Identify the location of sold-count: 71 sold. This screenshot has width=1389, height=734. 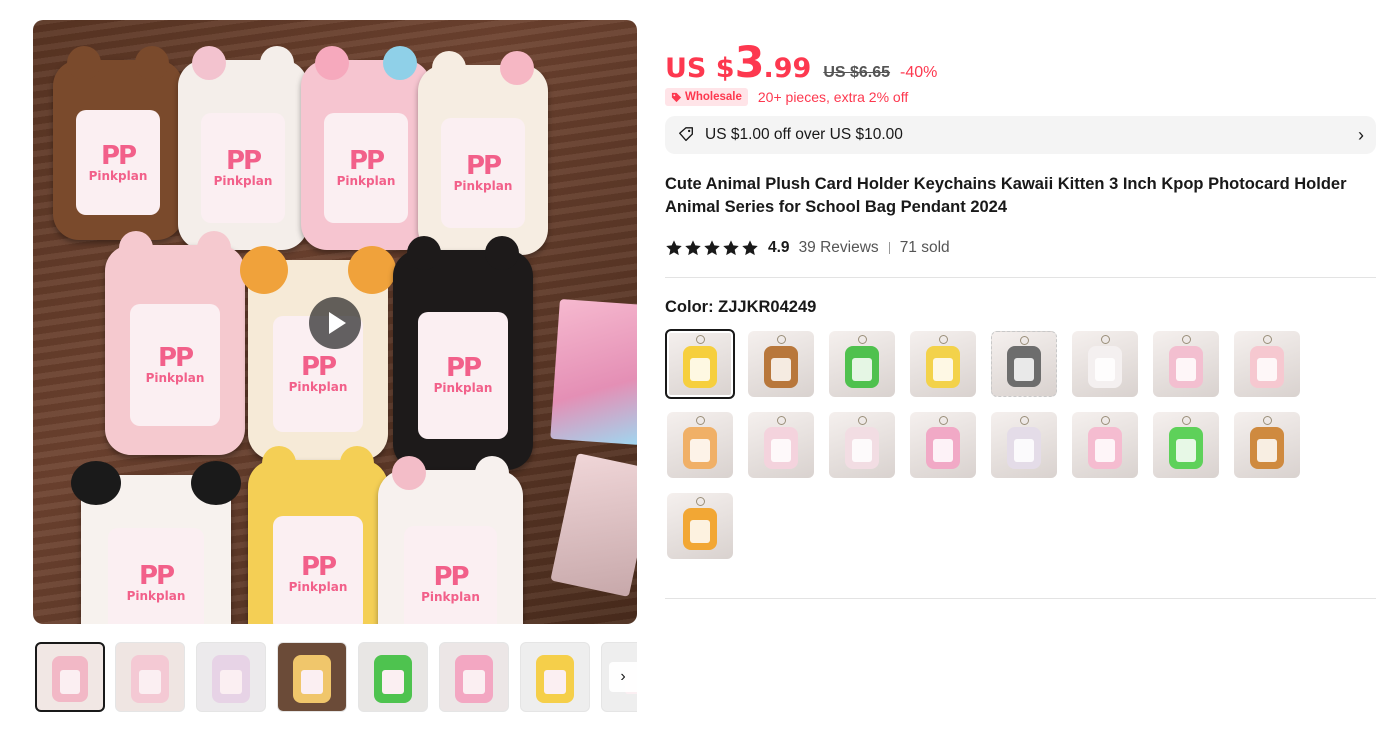
(924, 247).